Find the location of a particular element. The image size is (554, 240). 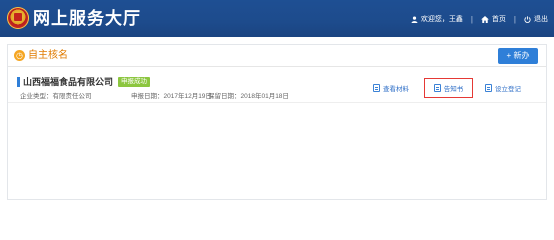

status-badge: 申报成功 is located at coordinates (134, 82).